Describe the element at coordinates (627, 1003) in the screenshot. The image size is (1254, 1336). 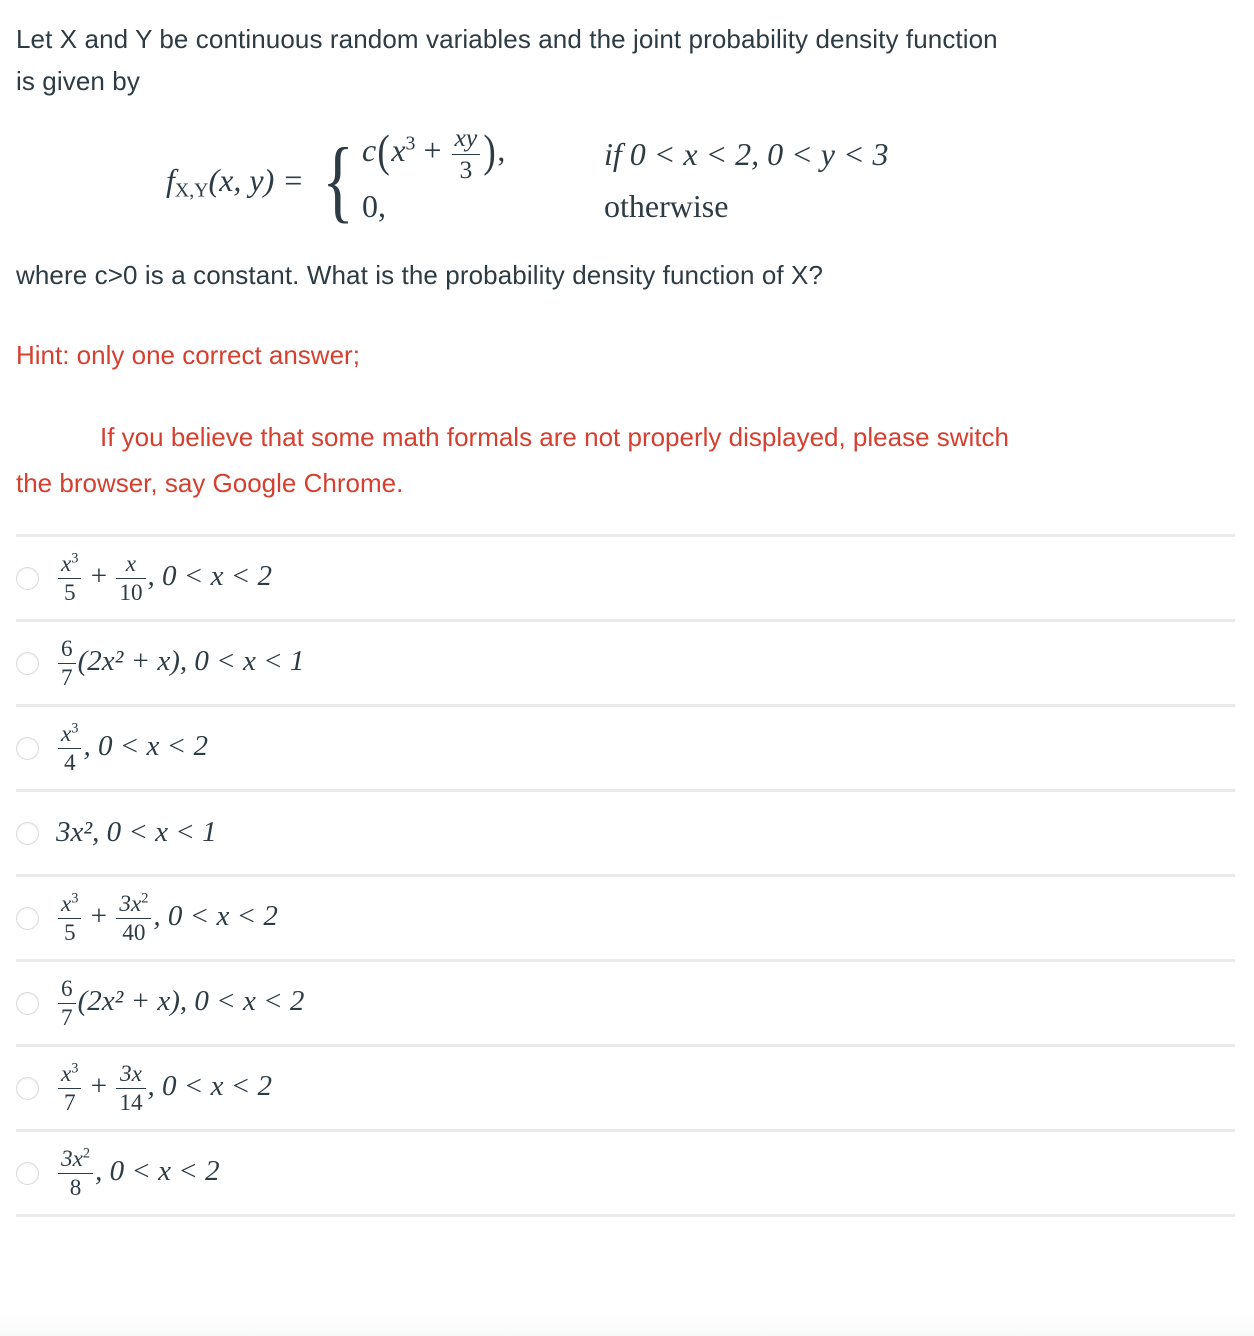
I see `answer-option-6: 6 7 (2x² + x), 0 < x < 2` at that location.